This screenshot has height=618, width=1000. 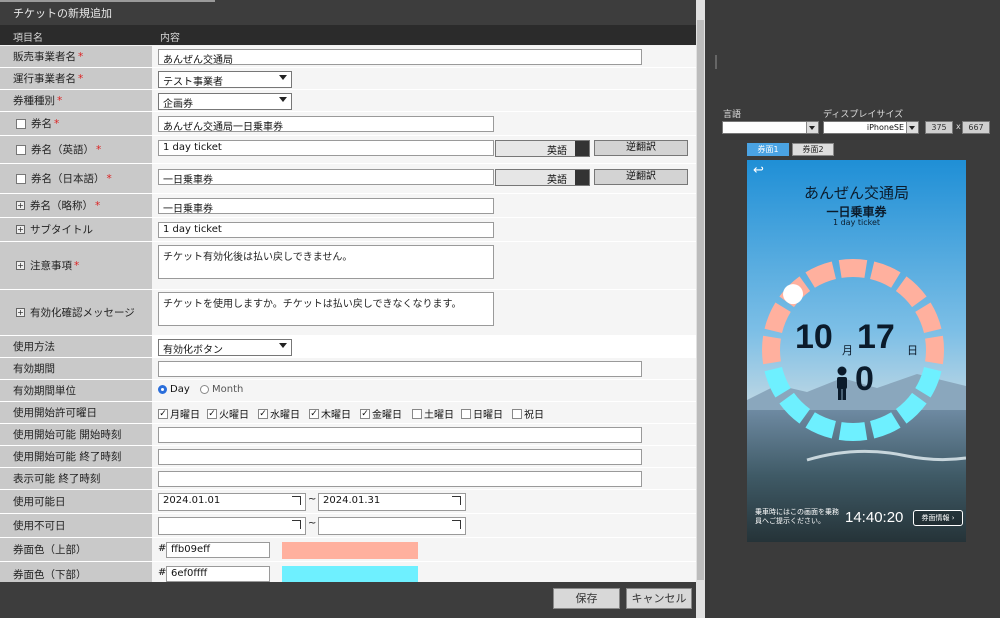 What do you see at coordinates (392, 526) in the screenshot?
I see `unusable-to-input` at bounding box center [392, 526].